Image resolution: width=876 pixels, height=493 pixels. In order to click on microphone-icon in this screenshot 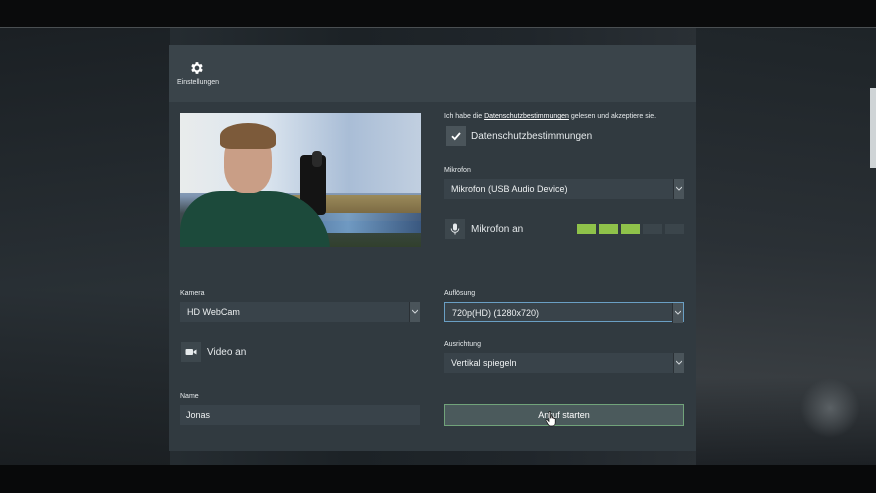, I will do `click(455, 229)`.